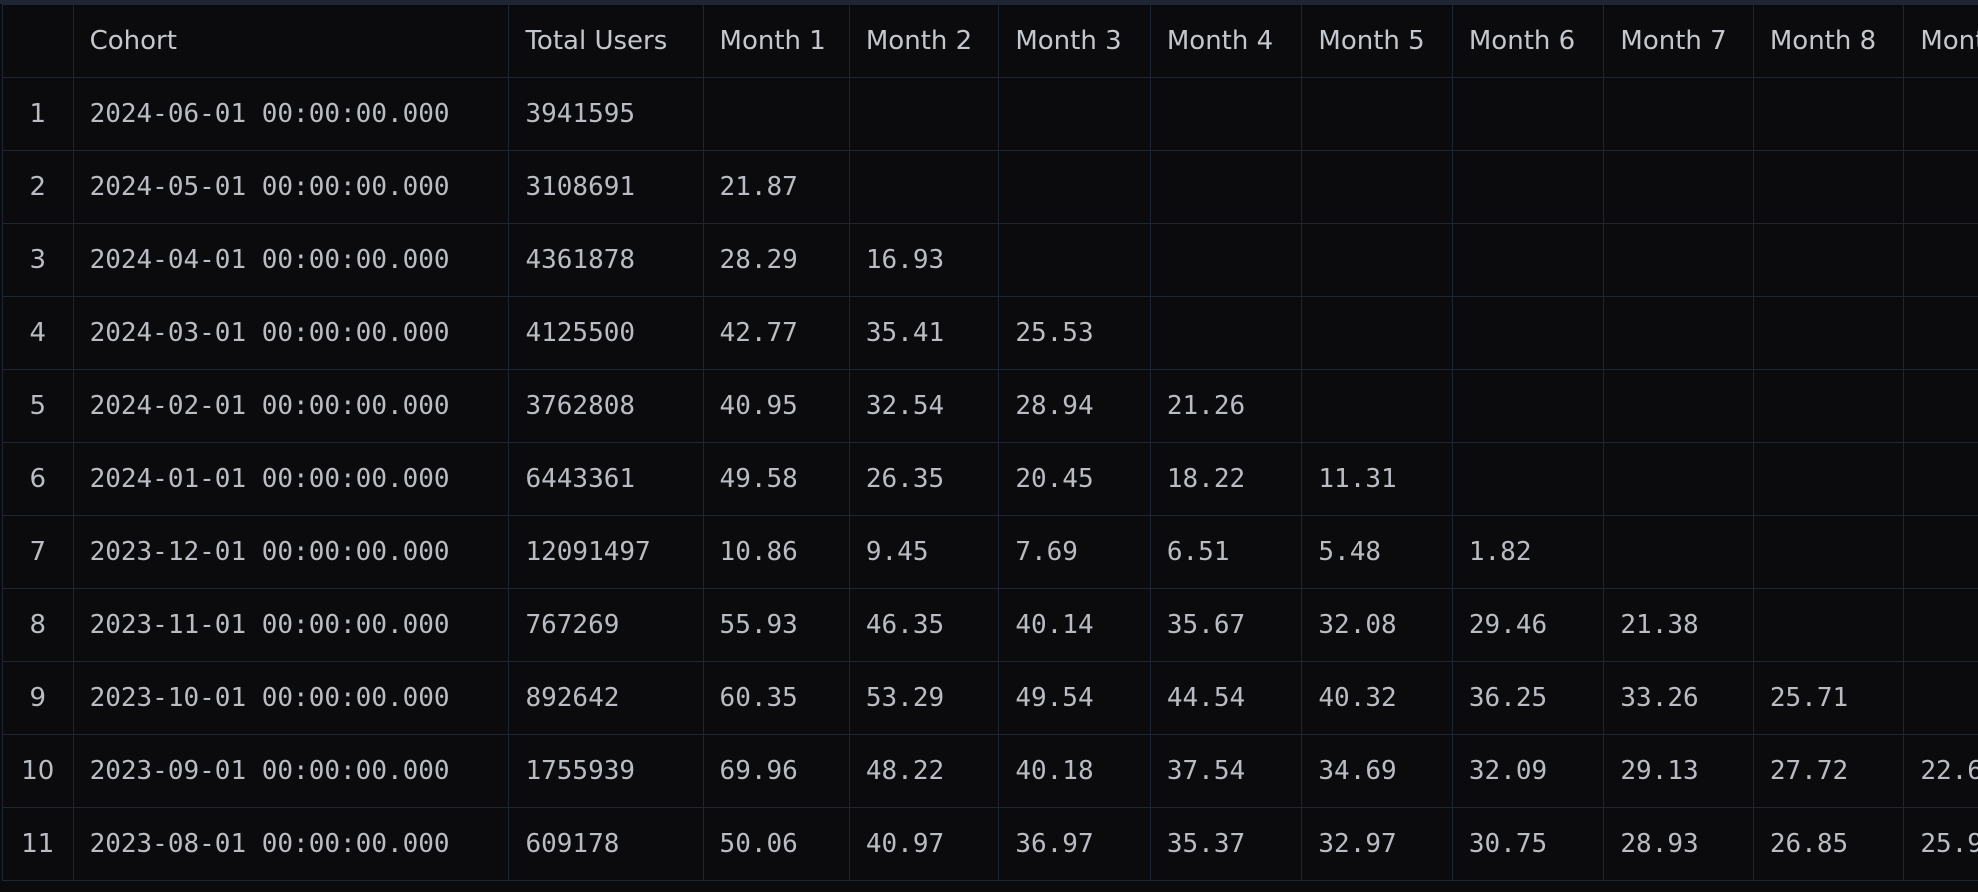 The image size is (1978, 892). I want to click on table-cell: 69.96, so click(776, 771).